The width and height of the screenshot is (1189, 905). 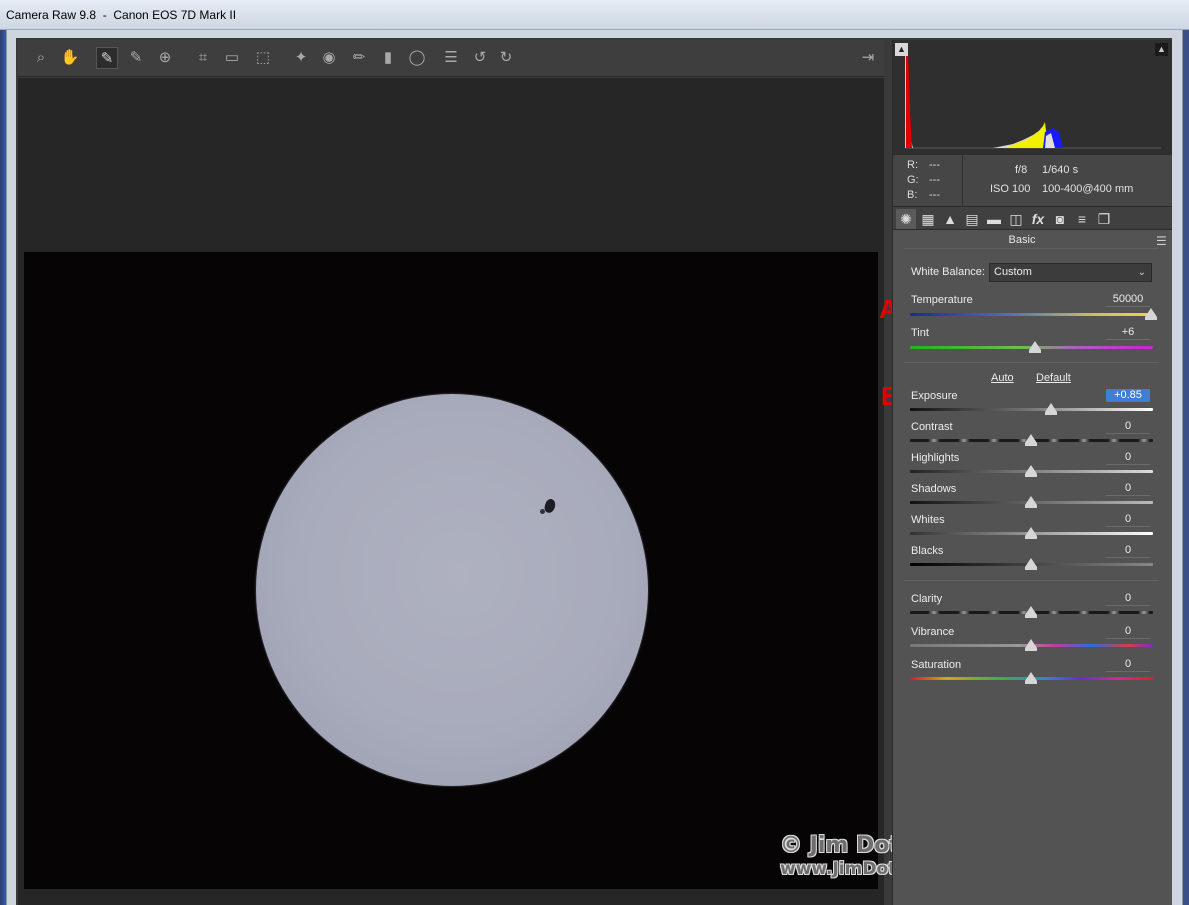 What do you see at coordinates (1104, 219) in the screenshot?
I see `tab-snapshots: ❐` at bounding box center [1104, 219].